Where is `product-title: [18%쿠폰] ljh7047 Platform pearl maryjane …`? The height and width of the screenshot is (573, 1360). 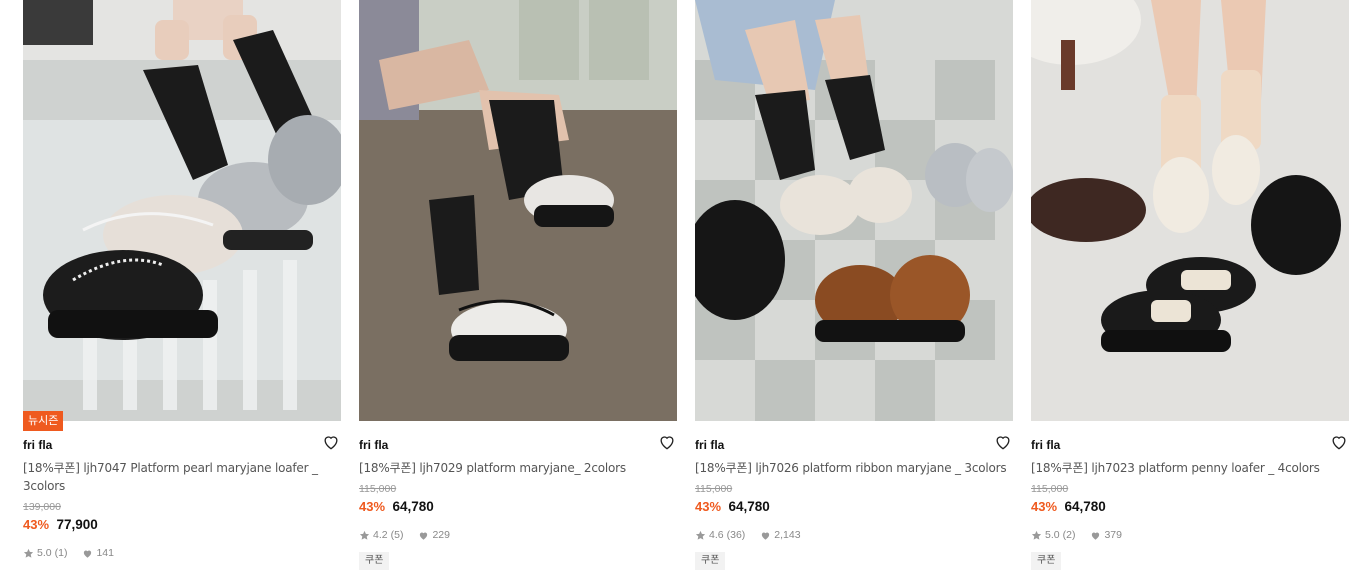 product-title: [18%쿠폰] ljh7047 Platform pearl maryjane … is located at coordinates (182, 477).